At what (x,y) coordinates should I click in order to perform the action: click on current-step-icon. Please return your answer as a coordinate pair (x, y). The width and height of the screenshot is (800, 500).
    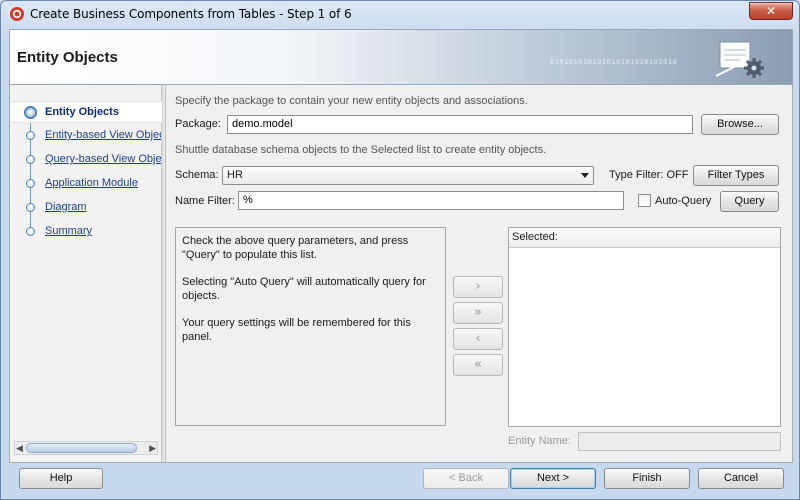
    Looking at the image, I should click on (30, 112).